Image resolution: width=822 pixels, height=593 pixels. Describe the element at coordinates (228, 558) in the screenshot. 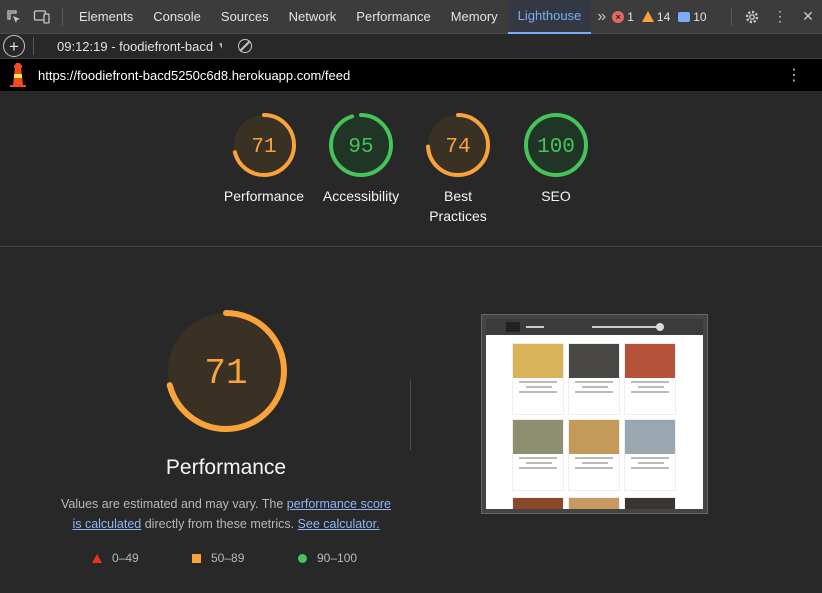

I see `legend-average-range: 50–89` at that location.